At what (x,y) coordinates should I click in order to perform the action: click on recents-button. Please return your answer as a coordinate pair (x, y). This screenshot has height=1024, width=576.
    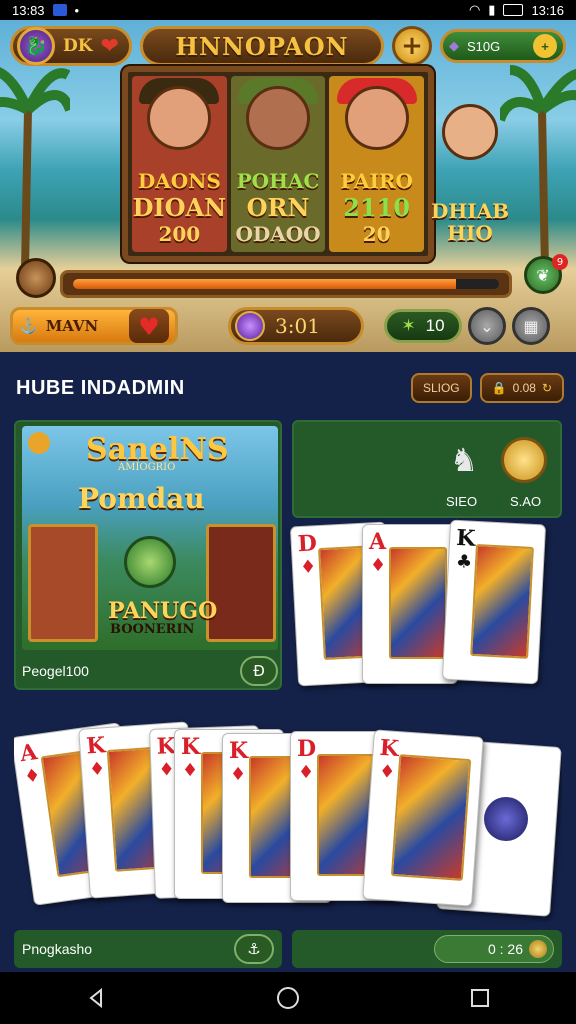
    Looking at the image, I should click on (480, 998).